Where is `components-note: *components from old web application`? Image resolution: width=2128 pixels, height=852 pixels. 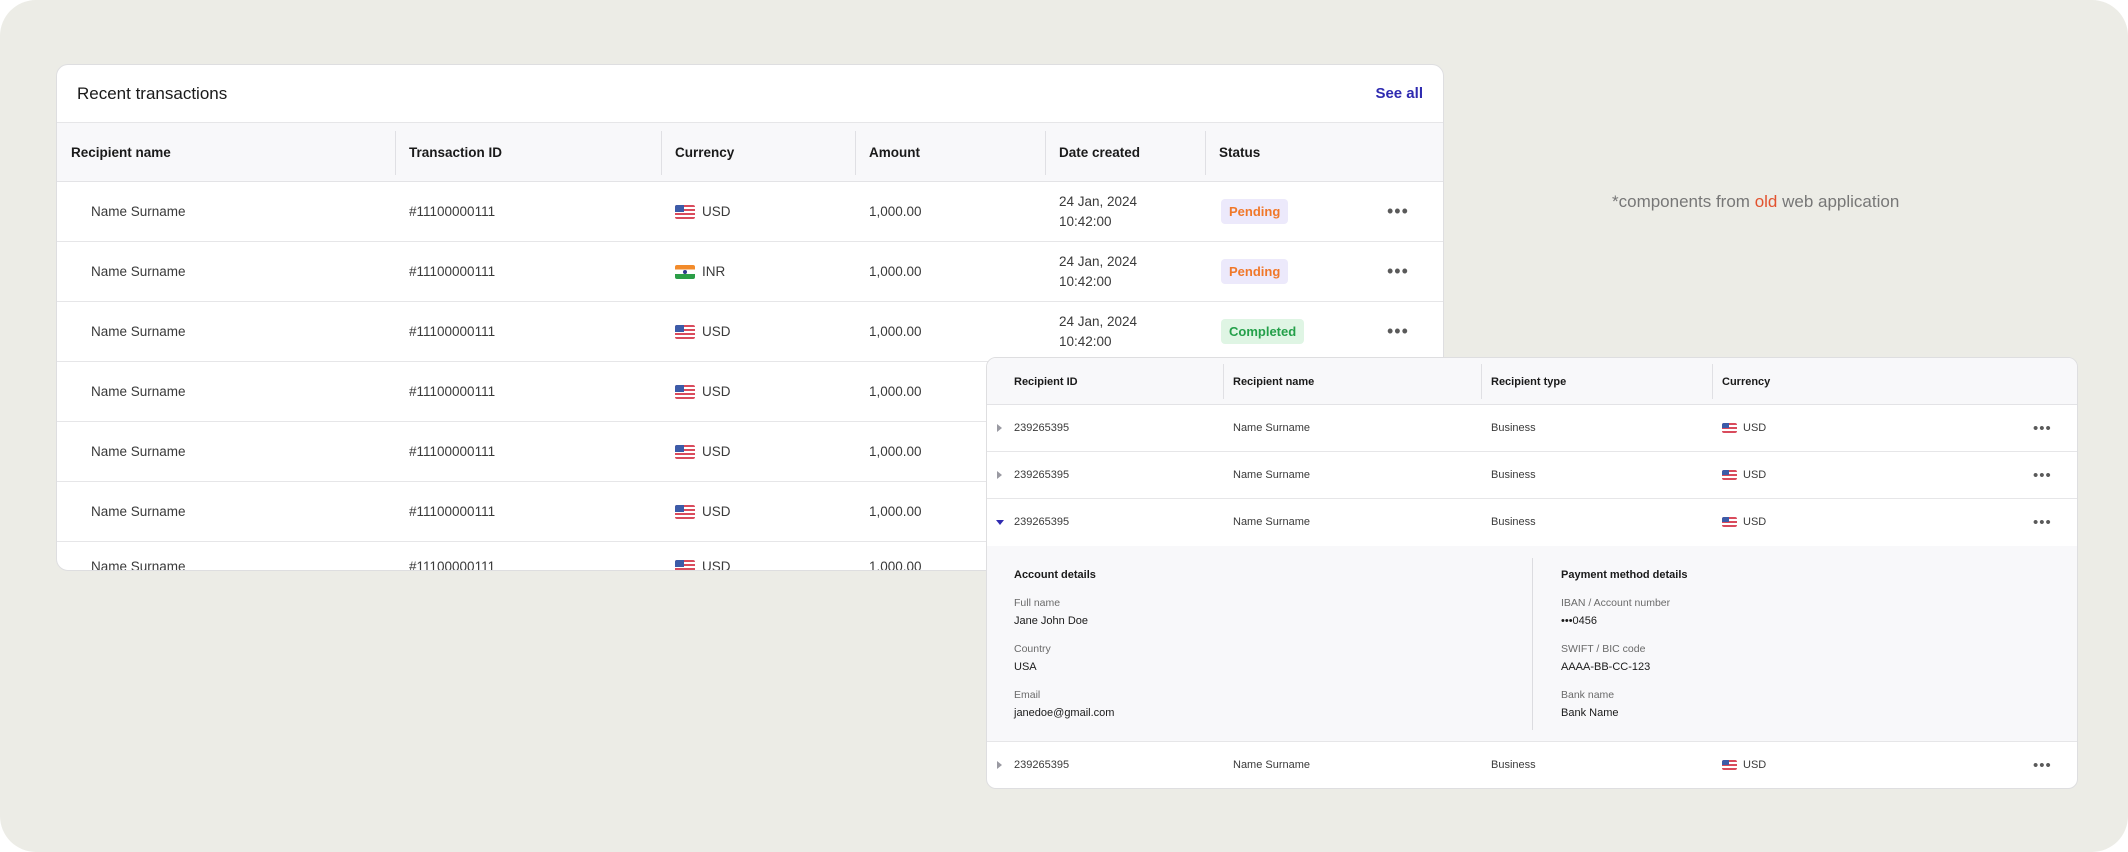 components-note: *components from old web application is located at coordinates (1755, 202).